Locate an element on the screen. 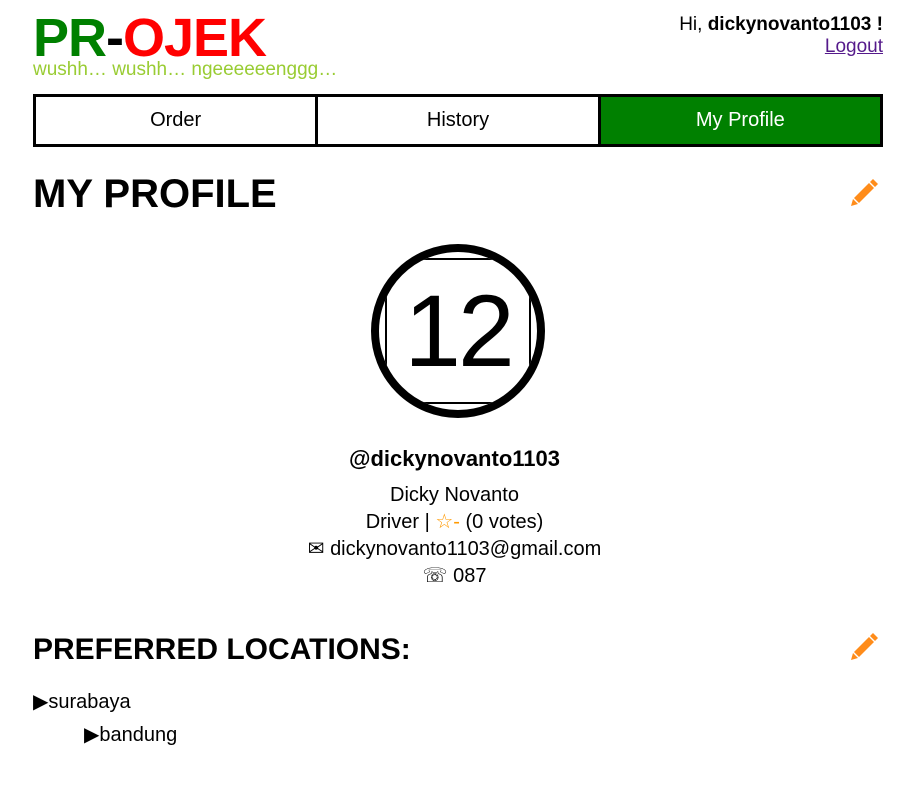  profile-role: Driver is located at coordinates (392, 522).